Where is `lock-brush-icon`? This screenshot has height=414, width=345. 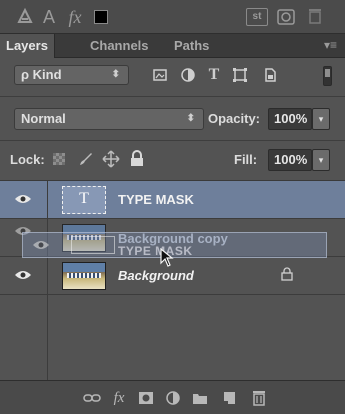
lock-brush-icon is located at coordinates (86, 159).